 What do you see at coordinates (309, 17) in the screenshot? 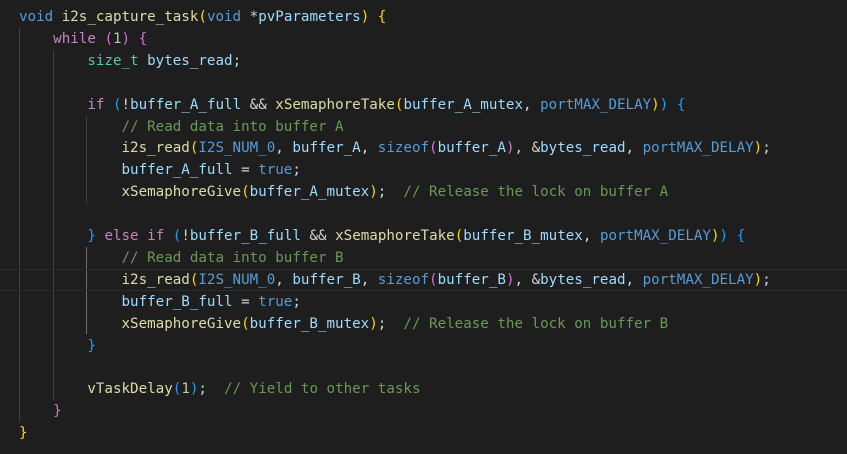
I see `code-token: pvParameters` at bounding box center [309, 17].